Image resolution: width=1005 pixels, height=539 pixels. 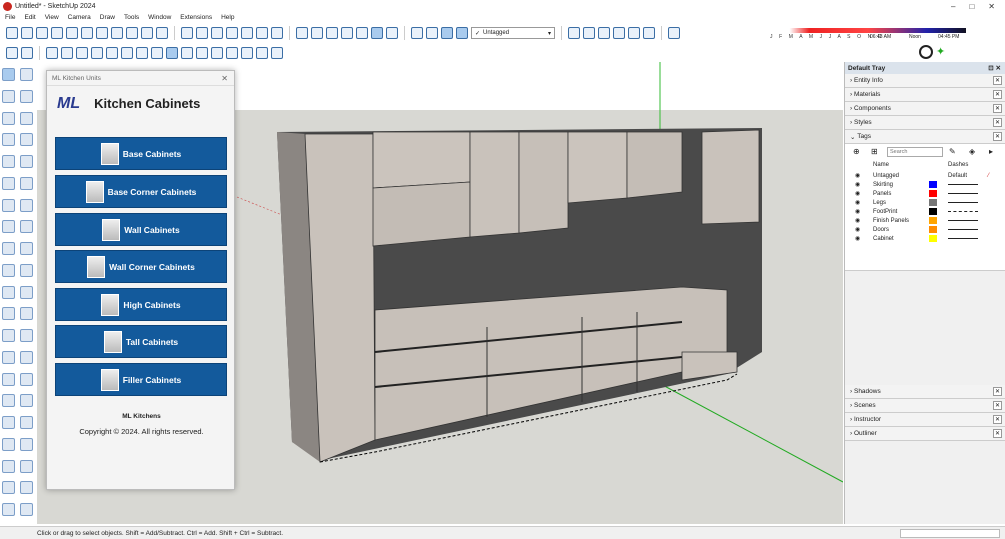 What do you see at coordinates (26, 379) in the screenshot?
I see `pan-icon` at bounding box center [26, 379].